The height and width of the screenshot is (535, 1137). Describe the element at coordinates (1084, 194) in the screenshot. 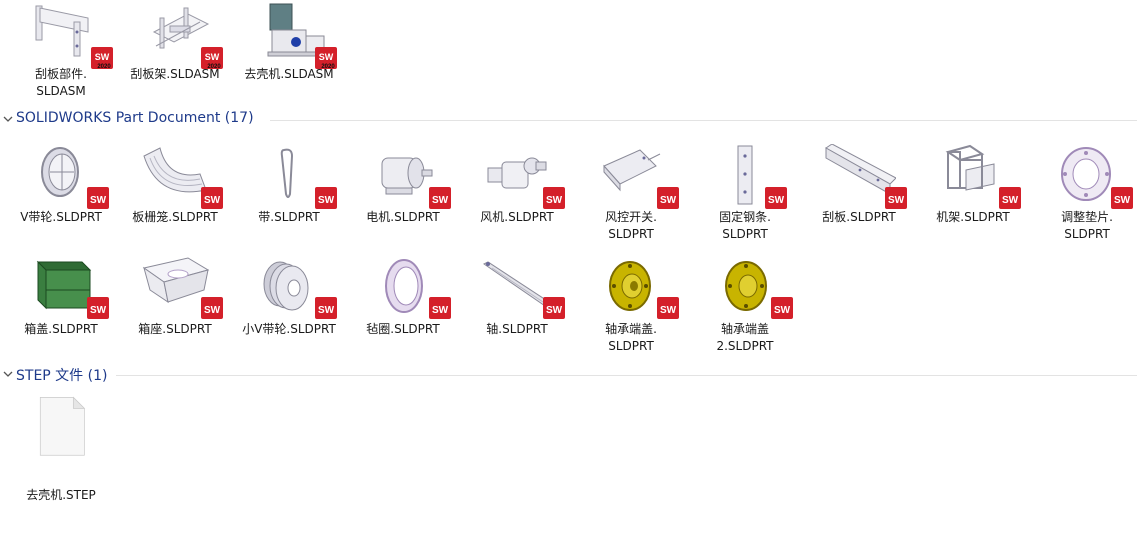

I see `file-item-shim: SW 调整垫片. SLDPRT` at that location.